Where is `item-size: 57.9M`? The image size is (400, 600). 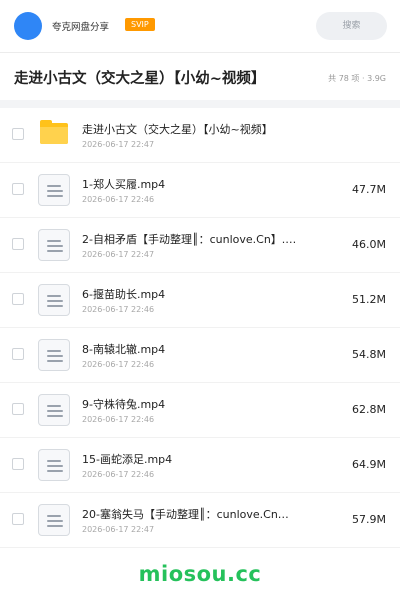
item-size: 57.9M is located at coordinates (369, 519).